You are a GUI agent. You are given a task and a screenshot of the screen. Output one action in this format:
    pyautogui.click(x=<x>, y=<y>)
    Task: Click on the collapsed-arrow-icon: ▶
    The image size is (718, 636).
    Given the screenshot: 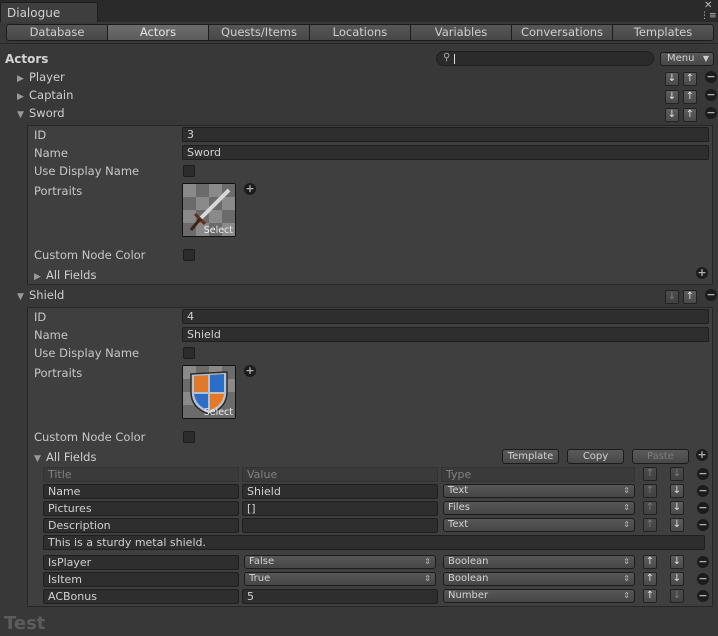 What is the action you would take?
    pyautogui.click(x=20, y=79)
    